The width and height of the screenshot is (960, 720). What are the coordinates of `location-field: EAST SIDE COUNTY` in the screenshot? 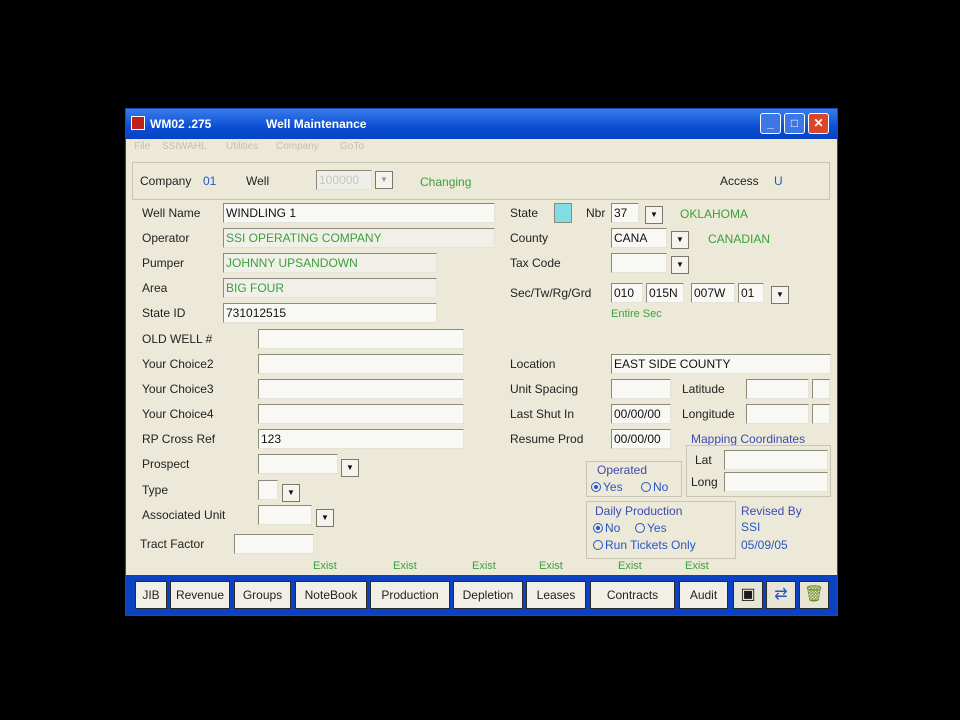 It's located at (721, 364).